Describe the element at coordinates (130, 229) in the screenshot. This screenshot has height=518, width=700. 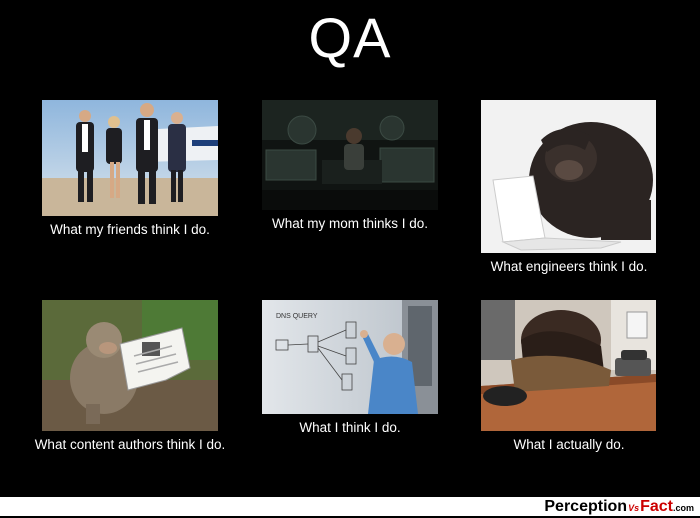
I see `caption-friends: What my friends think I do.` at that location.